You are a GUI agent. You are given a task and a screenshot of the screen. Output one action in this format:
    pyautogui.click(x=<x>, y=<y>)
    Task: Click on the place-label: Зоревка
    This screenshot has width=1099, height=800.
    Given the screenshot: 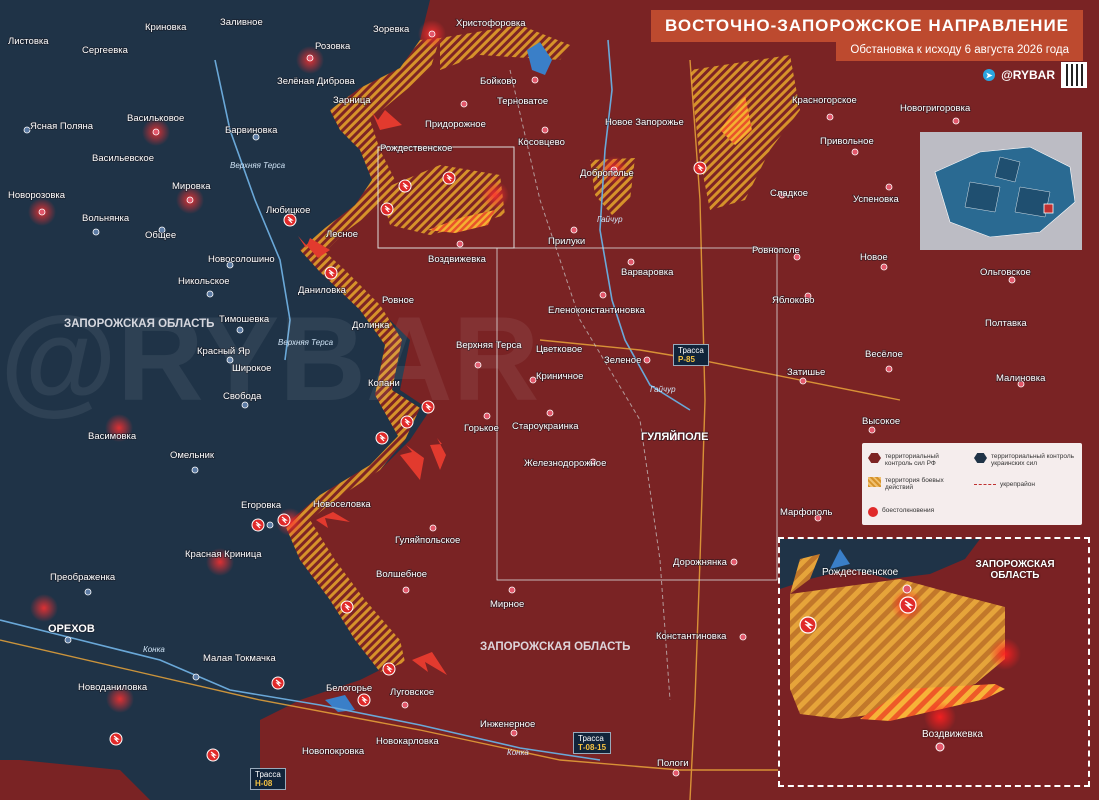 What is the action you would take?
    pyautogui.click(x=391, y=29)
    